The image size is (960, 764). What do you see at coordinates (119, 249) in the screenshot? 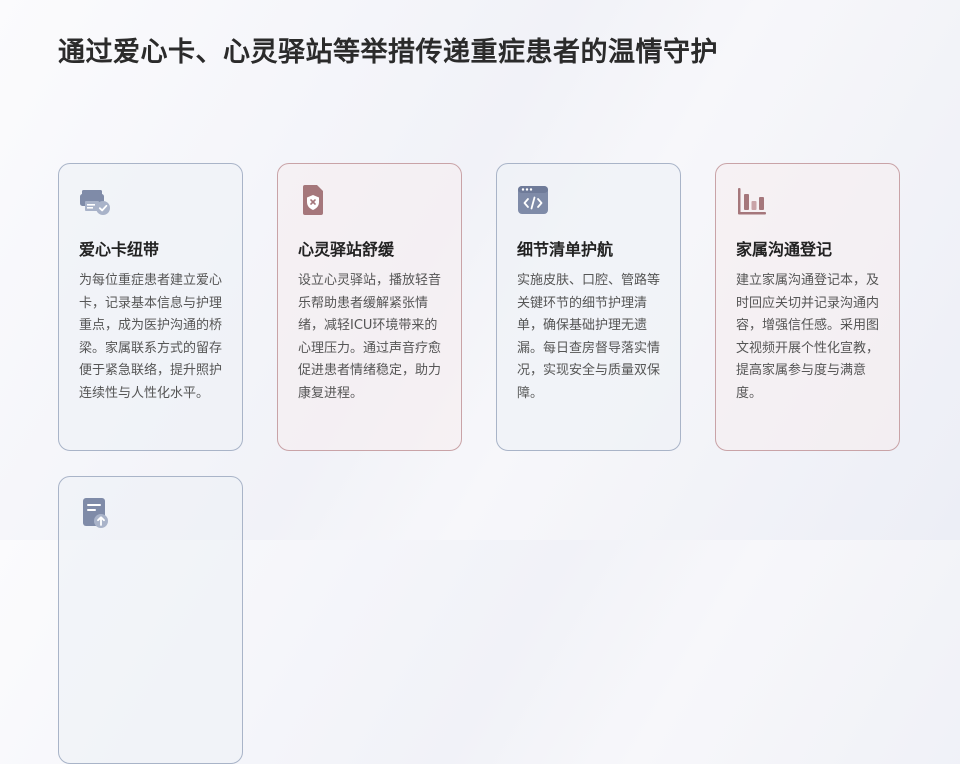
I see `card-title: 爱心卡纽带` at bounding box center [119, 249].